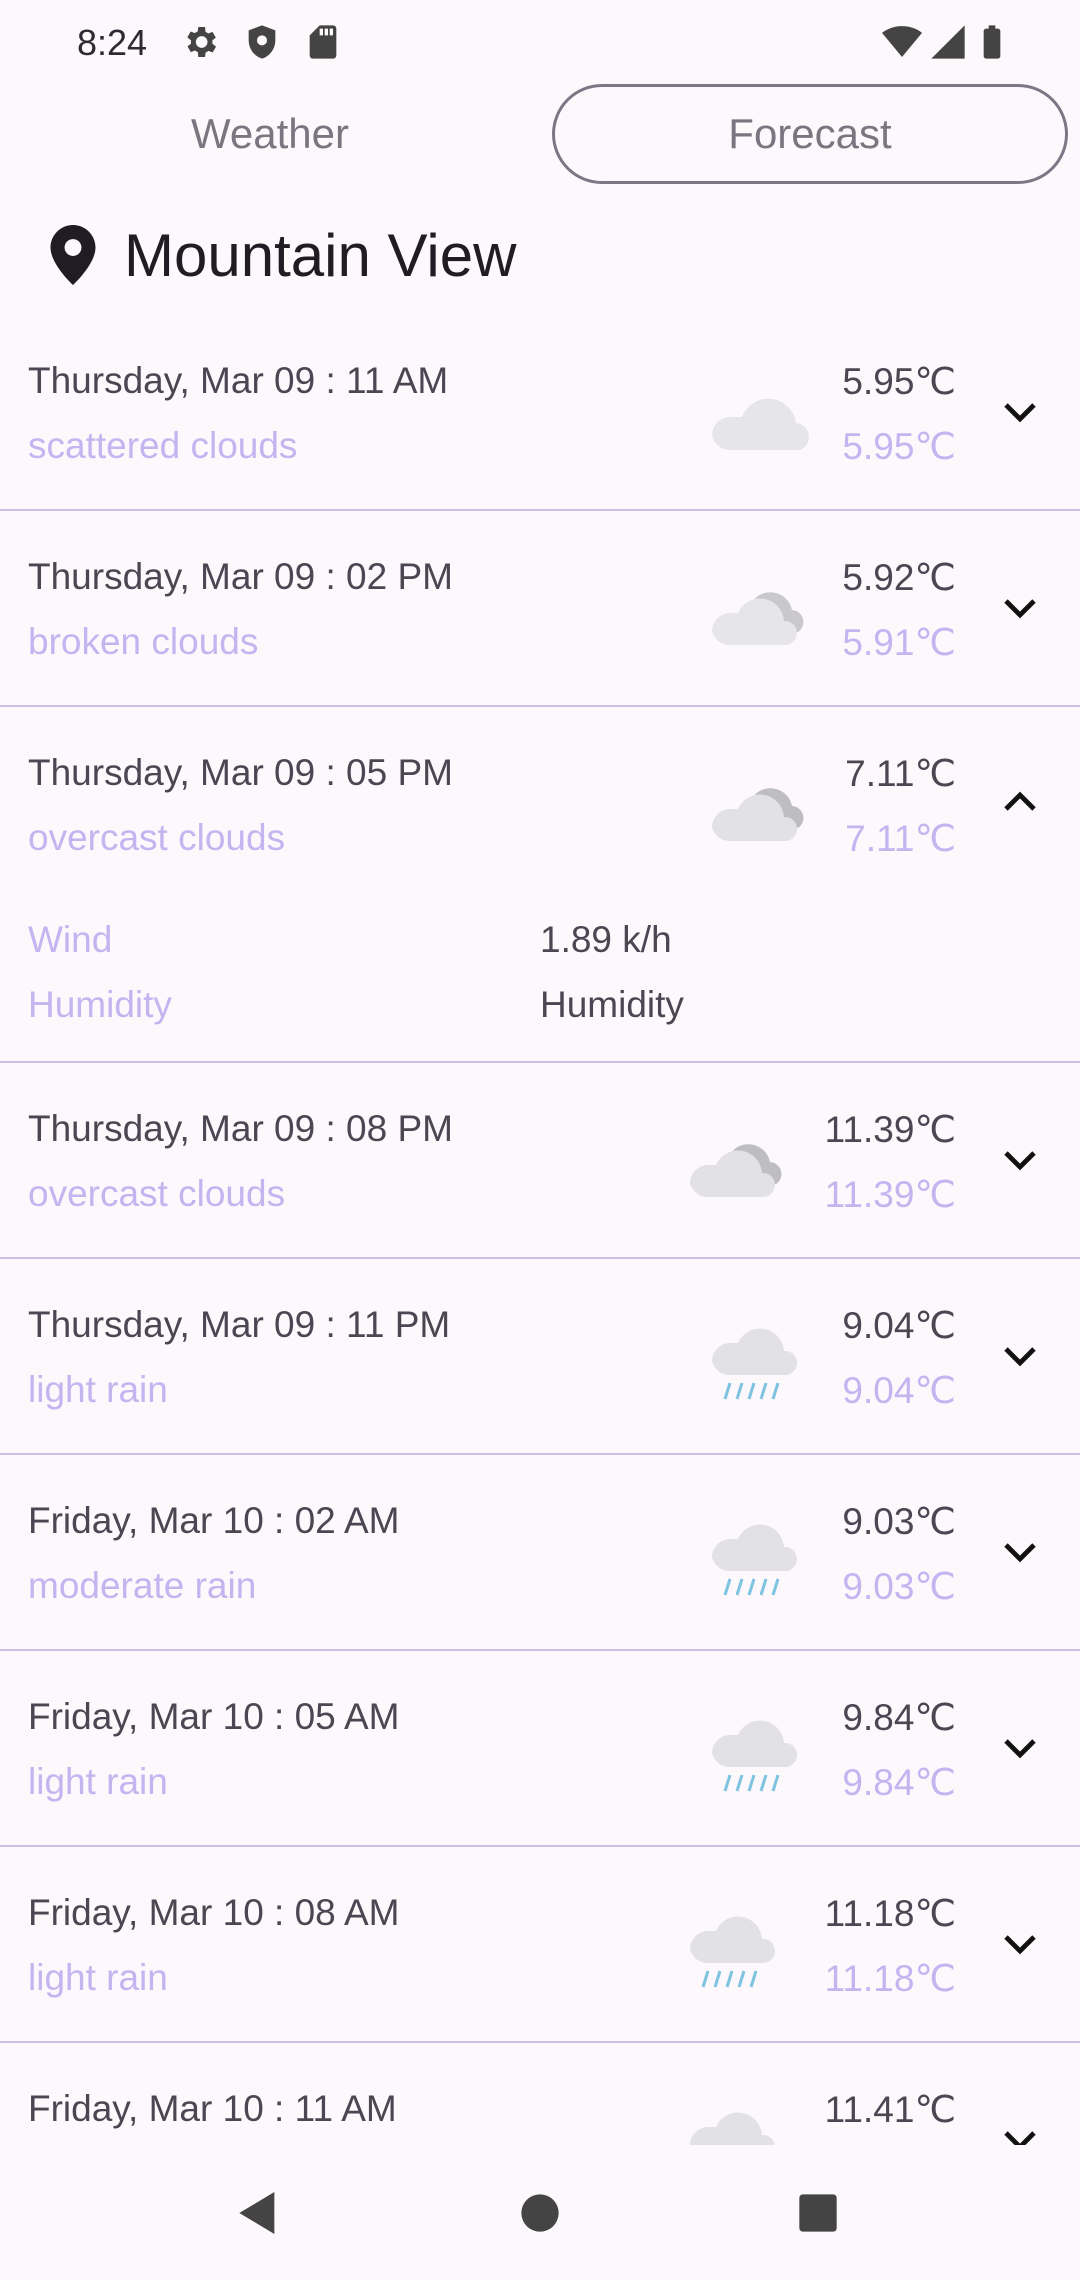 This screenshot has width=1080, height=2280. Describe the element at coordinates (540, 2094) in the screenshot. I see `forecast-row: Friday, Mar 10 : 11 AM 11.41℃` at that location.